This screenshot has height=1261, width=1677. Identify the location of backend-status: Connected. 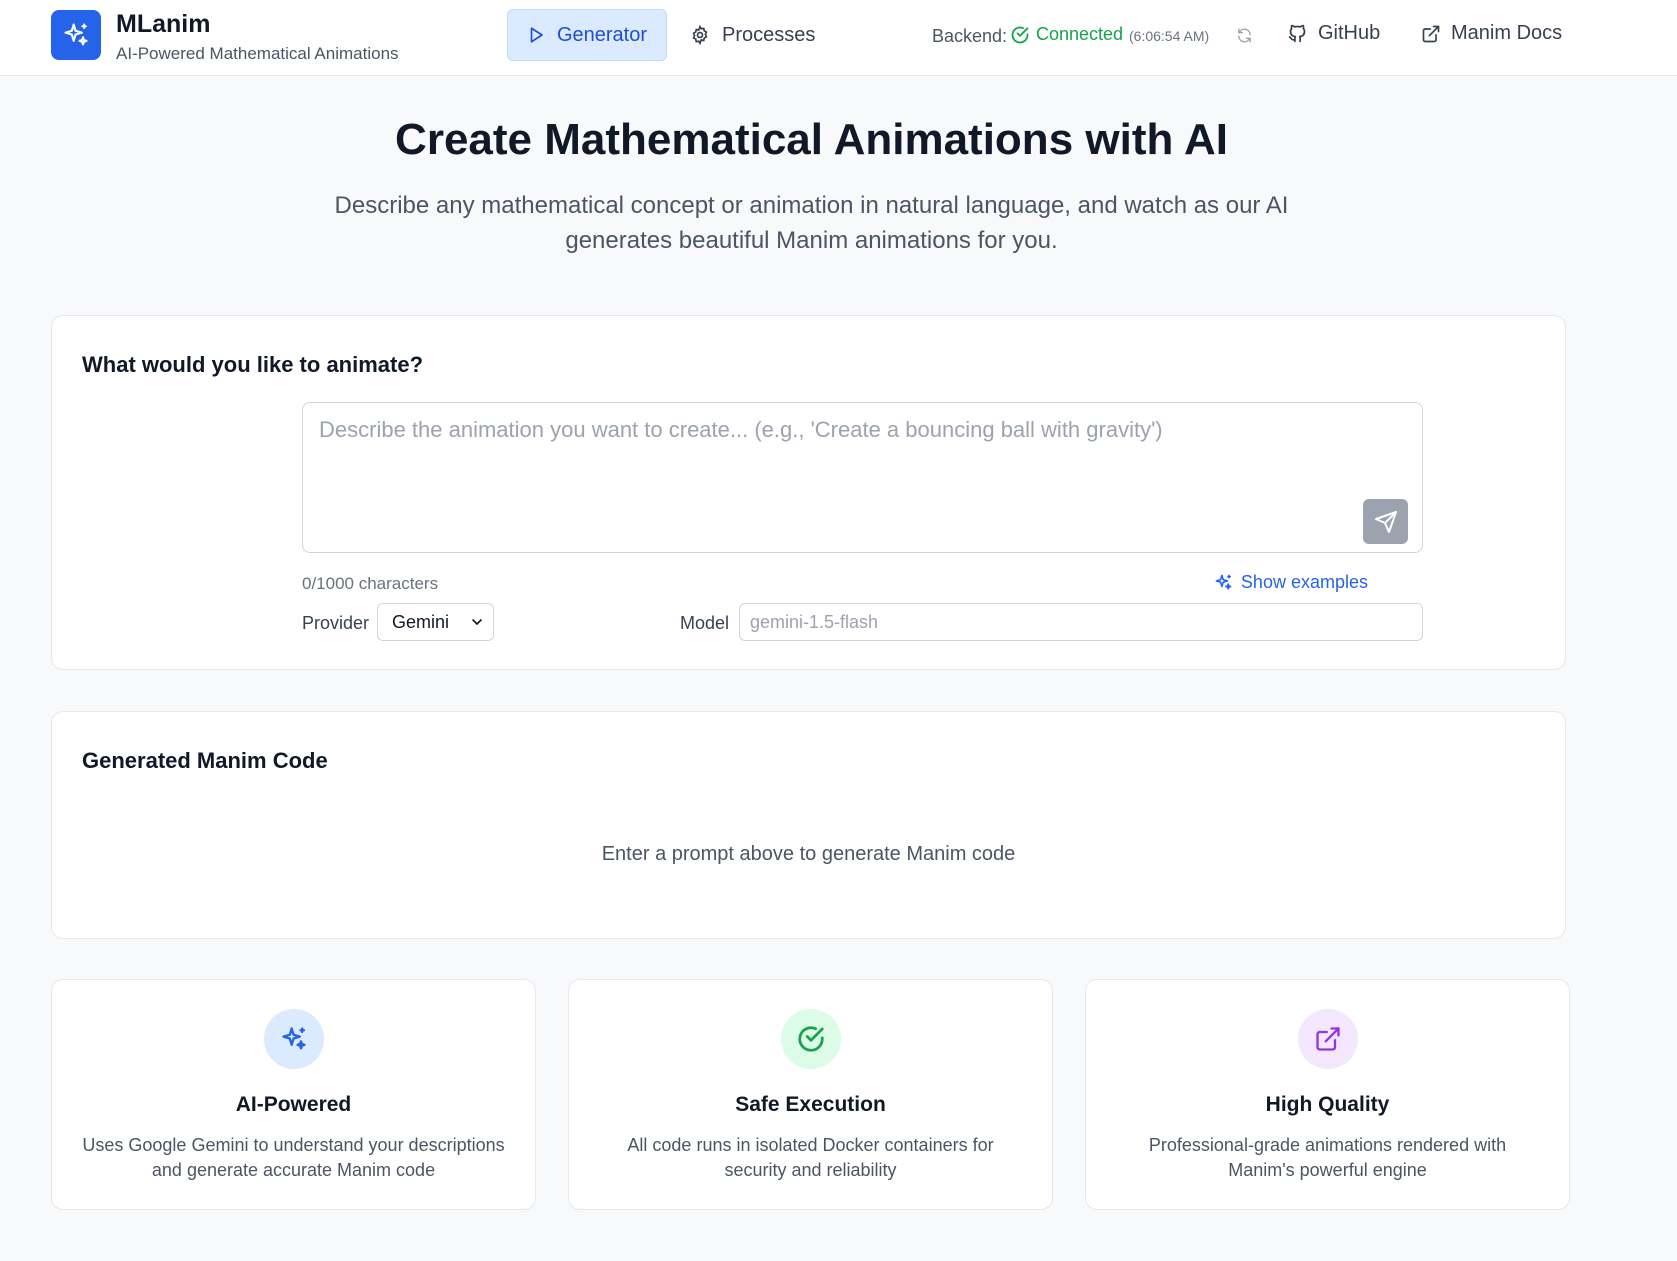
(1066, 34).